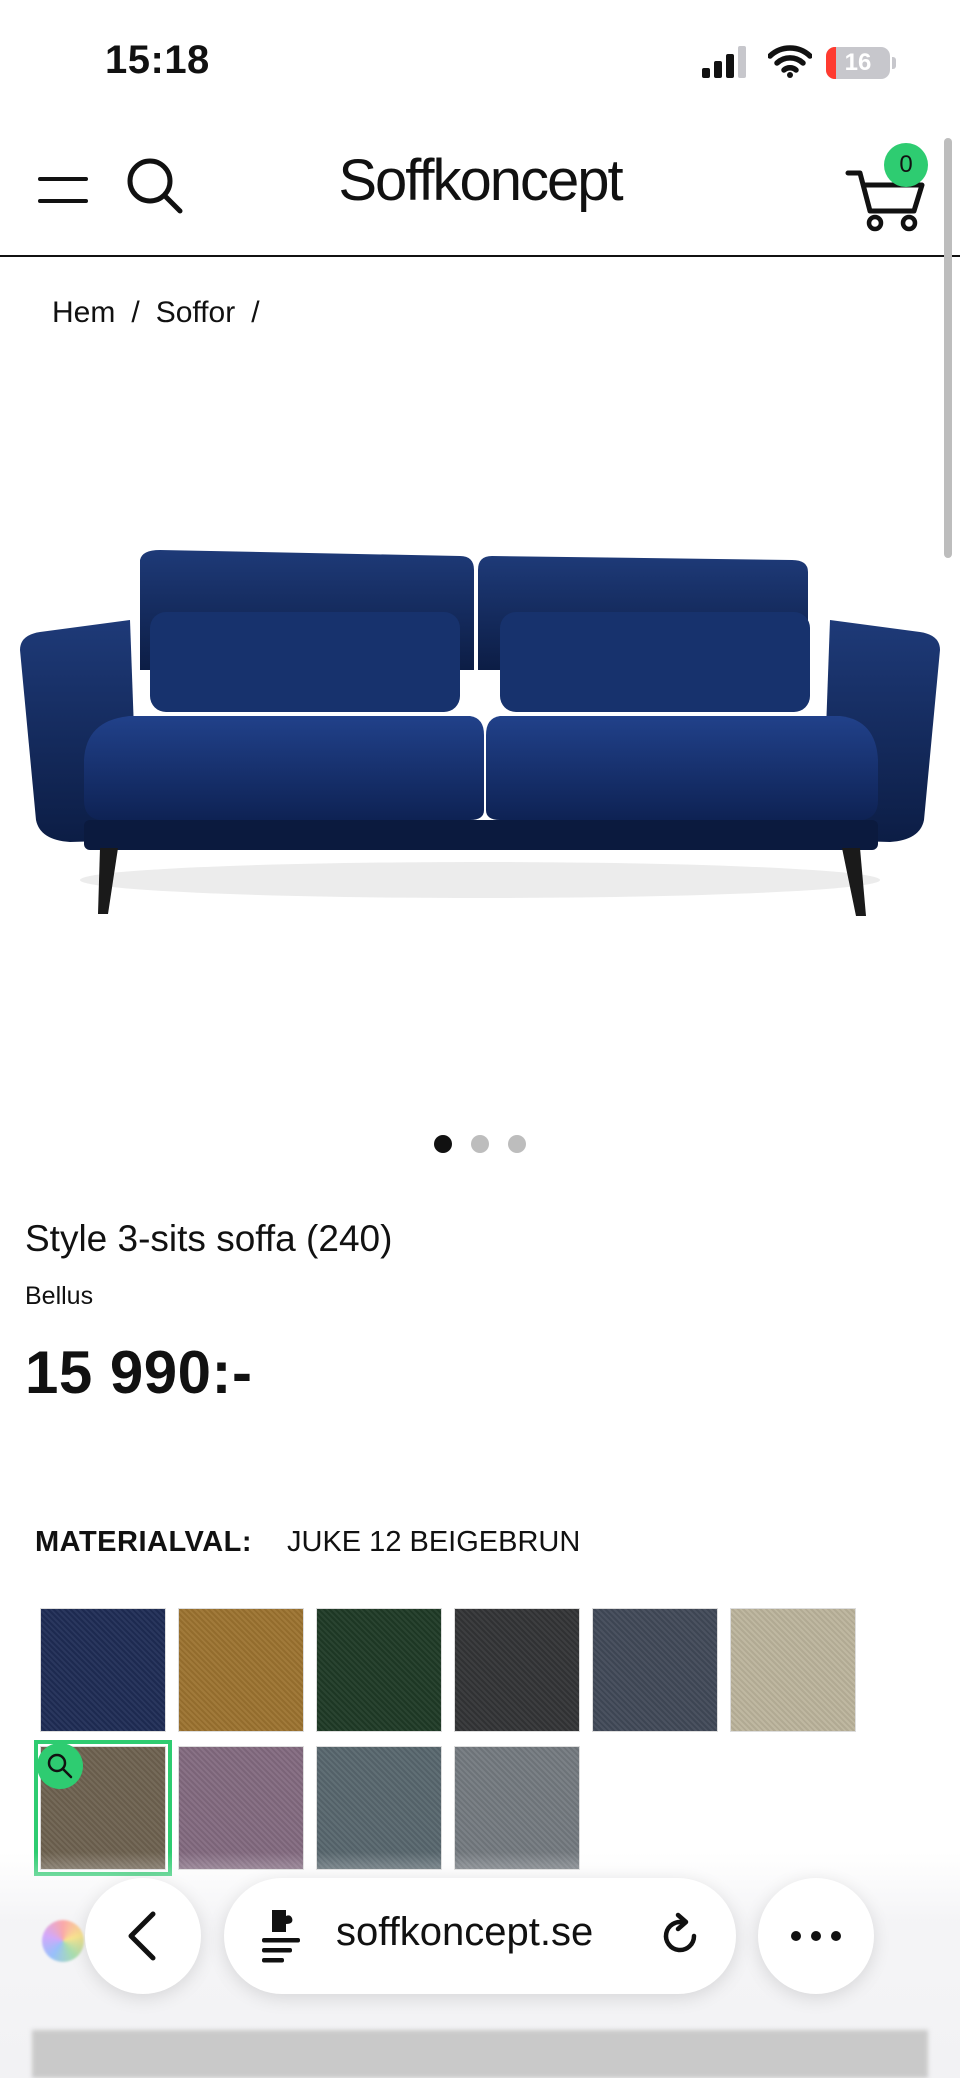 This screenshot has height=2078, width=960. Describe the element at coordinates (83, 313) in the screenshot. I see `breadcrumb-home: Hem` at that location.